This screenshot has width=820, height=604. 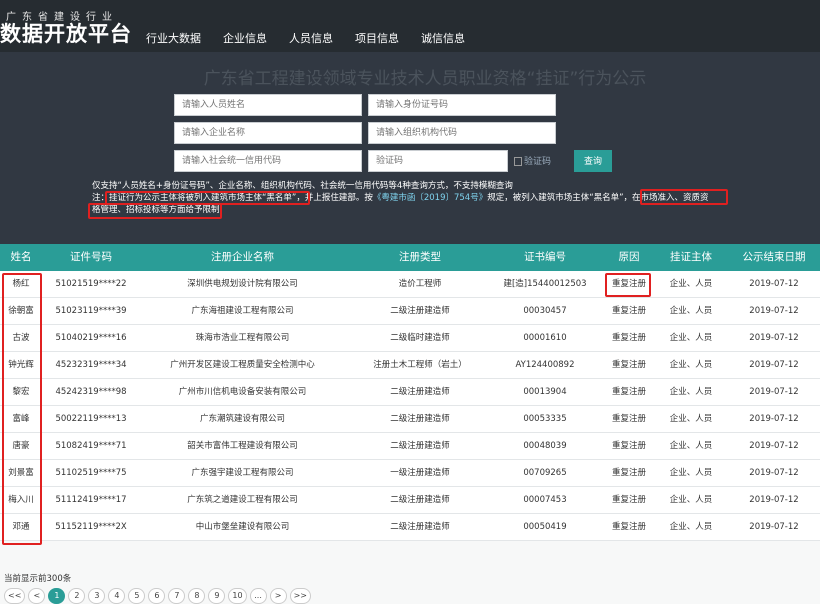 I want to click on nav-enterprise-info: 企业信息, so click(x=245, y=38).